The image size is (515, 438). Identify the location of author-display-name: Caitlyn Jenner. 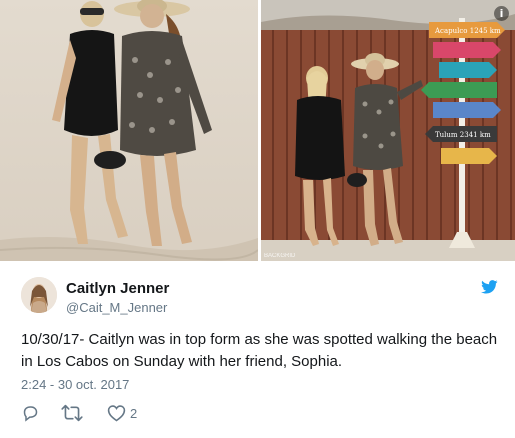
(117, 288).